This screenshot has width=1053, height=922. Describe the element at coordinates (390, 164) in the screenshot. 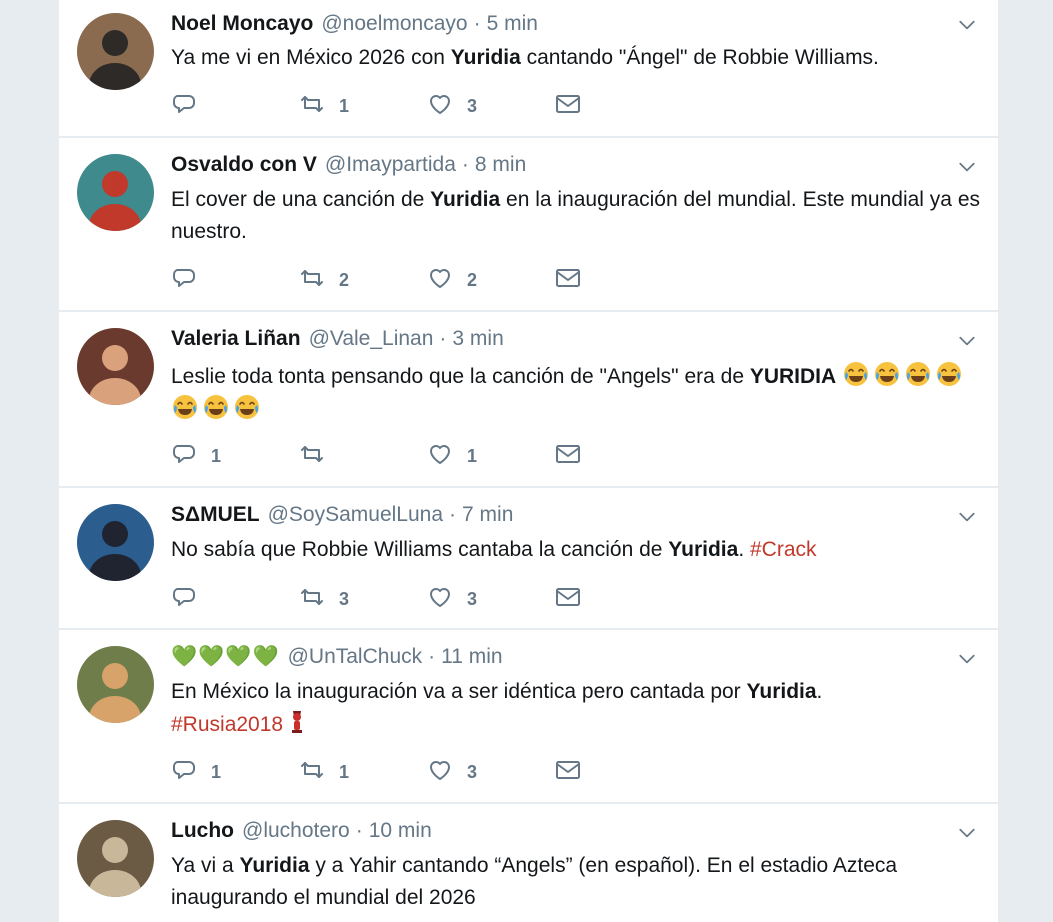

I see `user-handle: @Imaypartida` at that location.